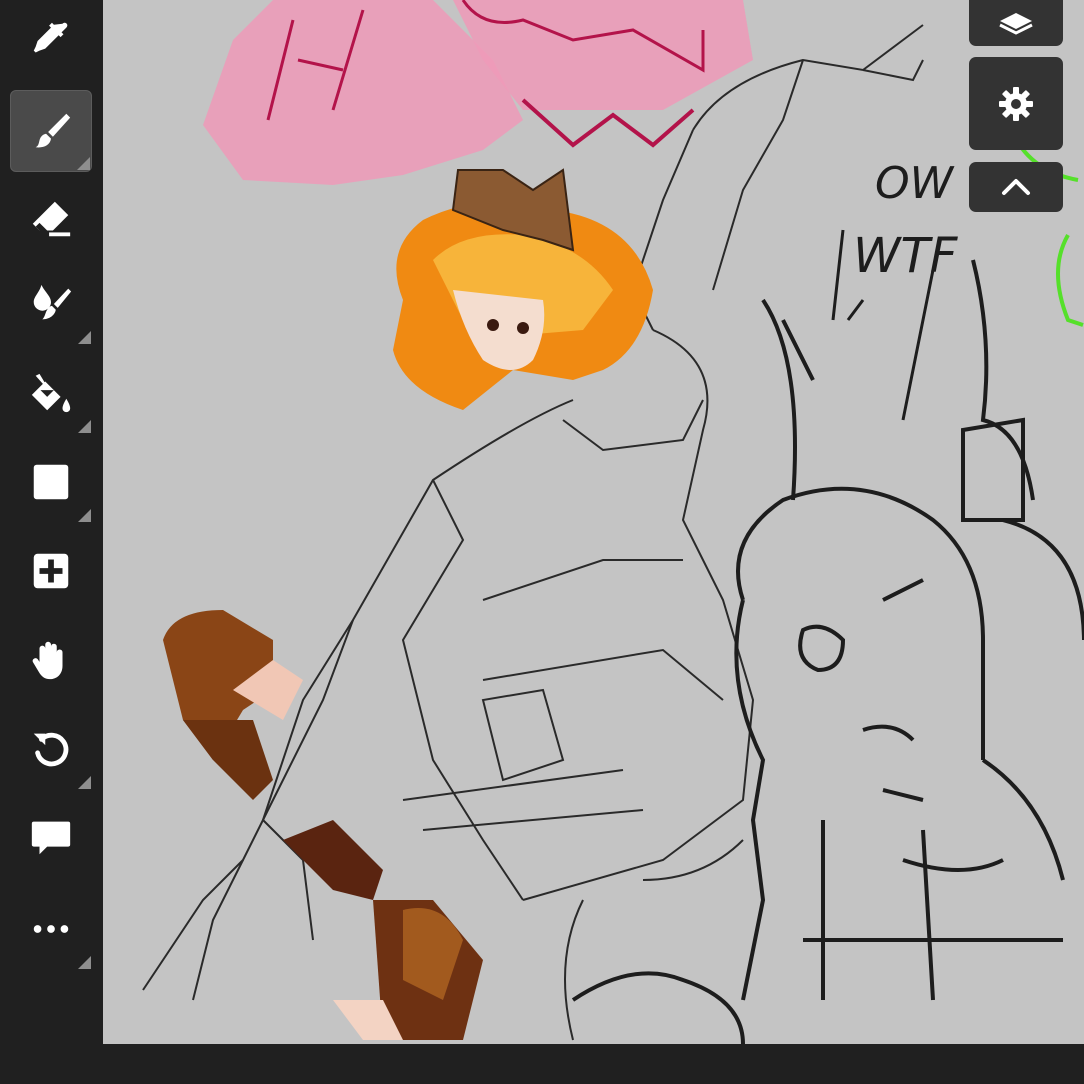 The height and width of the screenshot is (1084, 1084). I want to click on sketch-text-wtf: WTF, so click(906, 256).